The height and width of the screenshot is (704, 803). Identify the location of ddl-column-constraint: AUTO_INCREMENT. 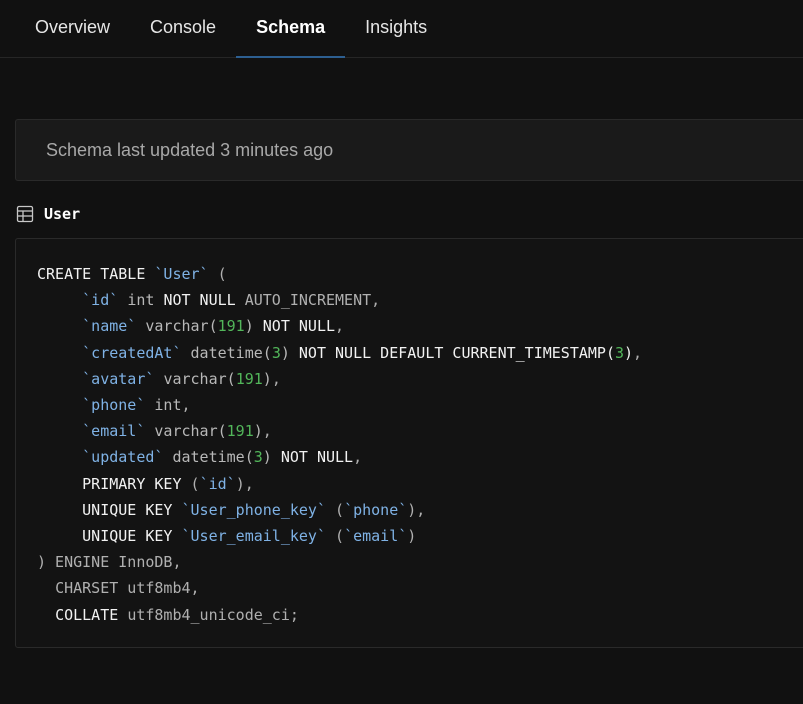
(308, 300).